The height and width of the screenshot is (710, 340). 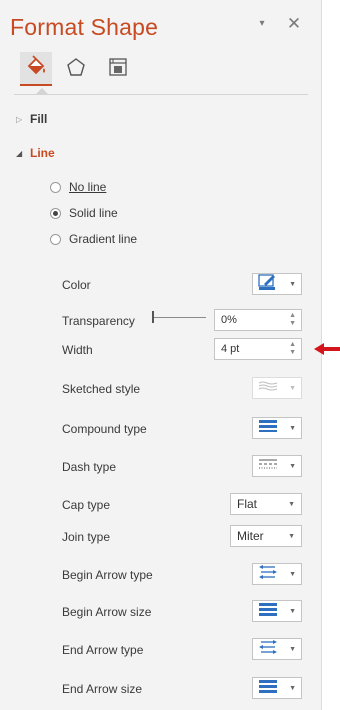 What do you see at coordinates (258, 320) in the screenshot?
I see `transparency-input: 0% ▲ ▼` at bounding box center [258, 320].